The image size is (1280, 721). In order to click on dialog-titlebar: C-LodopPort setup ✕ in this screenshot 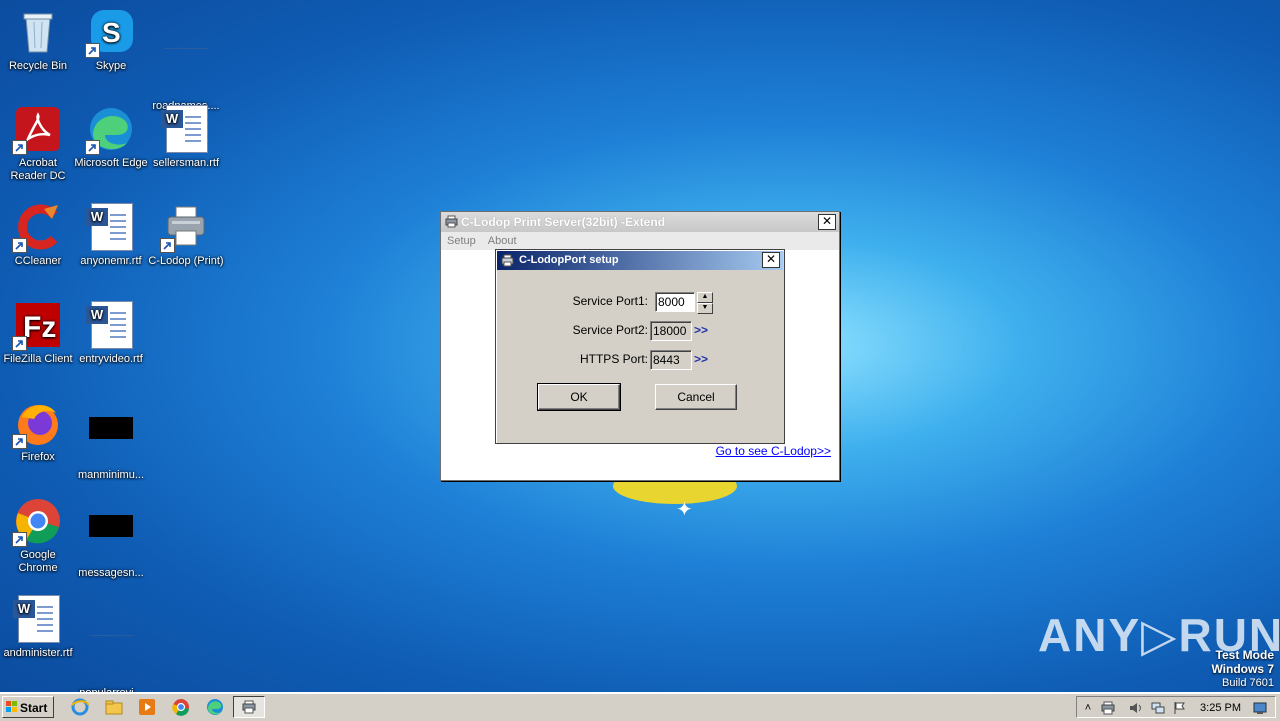, I will do `click(640, 260)`.